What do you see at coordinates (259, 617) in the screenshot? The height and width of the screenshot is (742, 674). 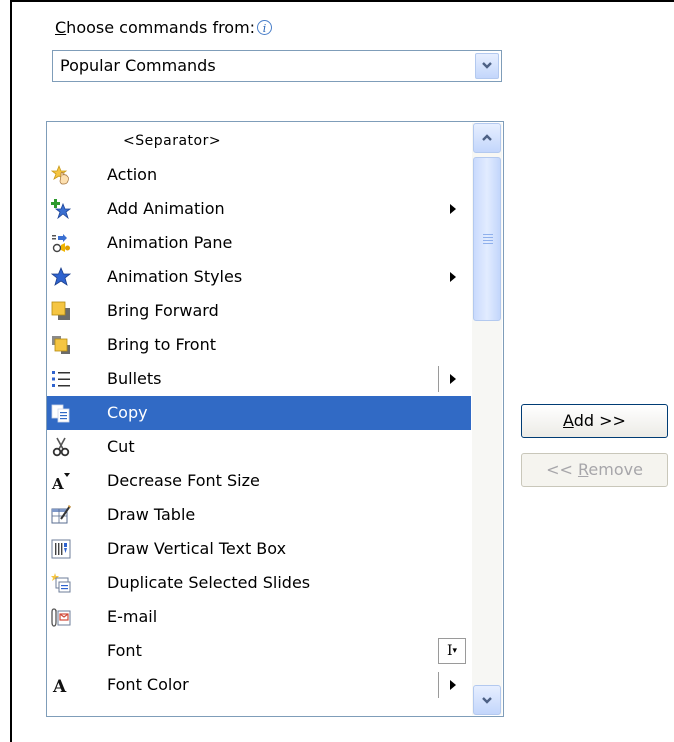 I see `list-item-e-mail: E-mail` at bounding box center [259, 617].